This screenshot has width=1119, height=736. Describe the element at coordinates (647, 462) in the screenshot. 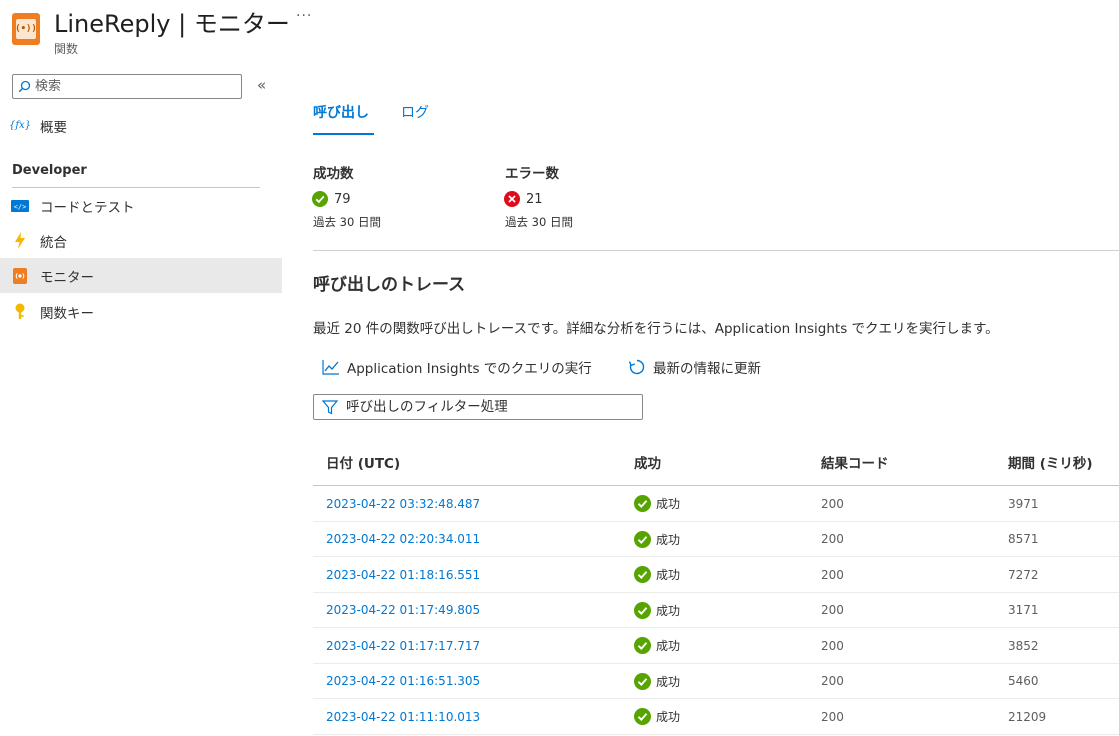

I see `column-header-success: 成功` at that location.